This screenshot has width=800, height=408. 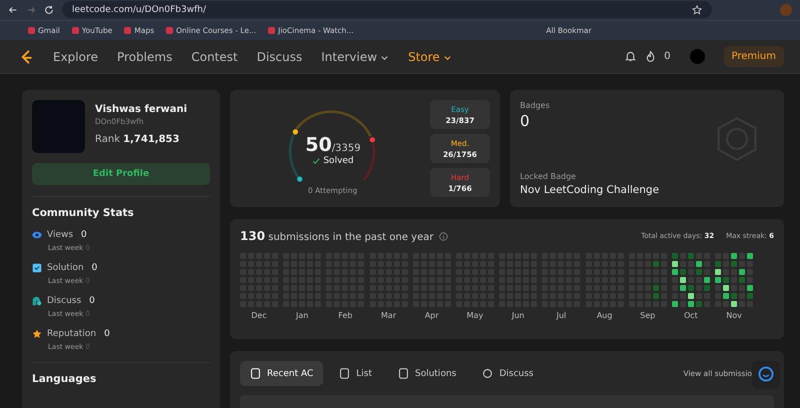 What do you see at coordinates (355, 373) in the screenshot?
I see `tab: List` at bounding box center [355, 373].